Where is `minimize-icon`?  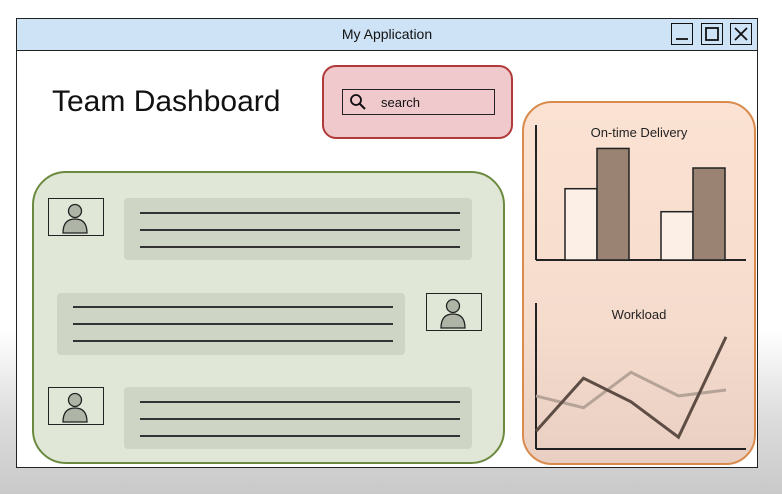 minimize-icon is located at coordinates (682, 39).